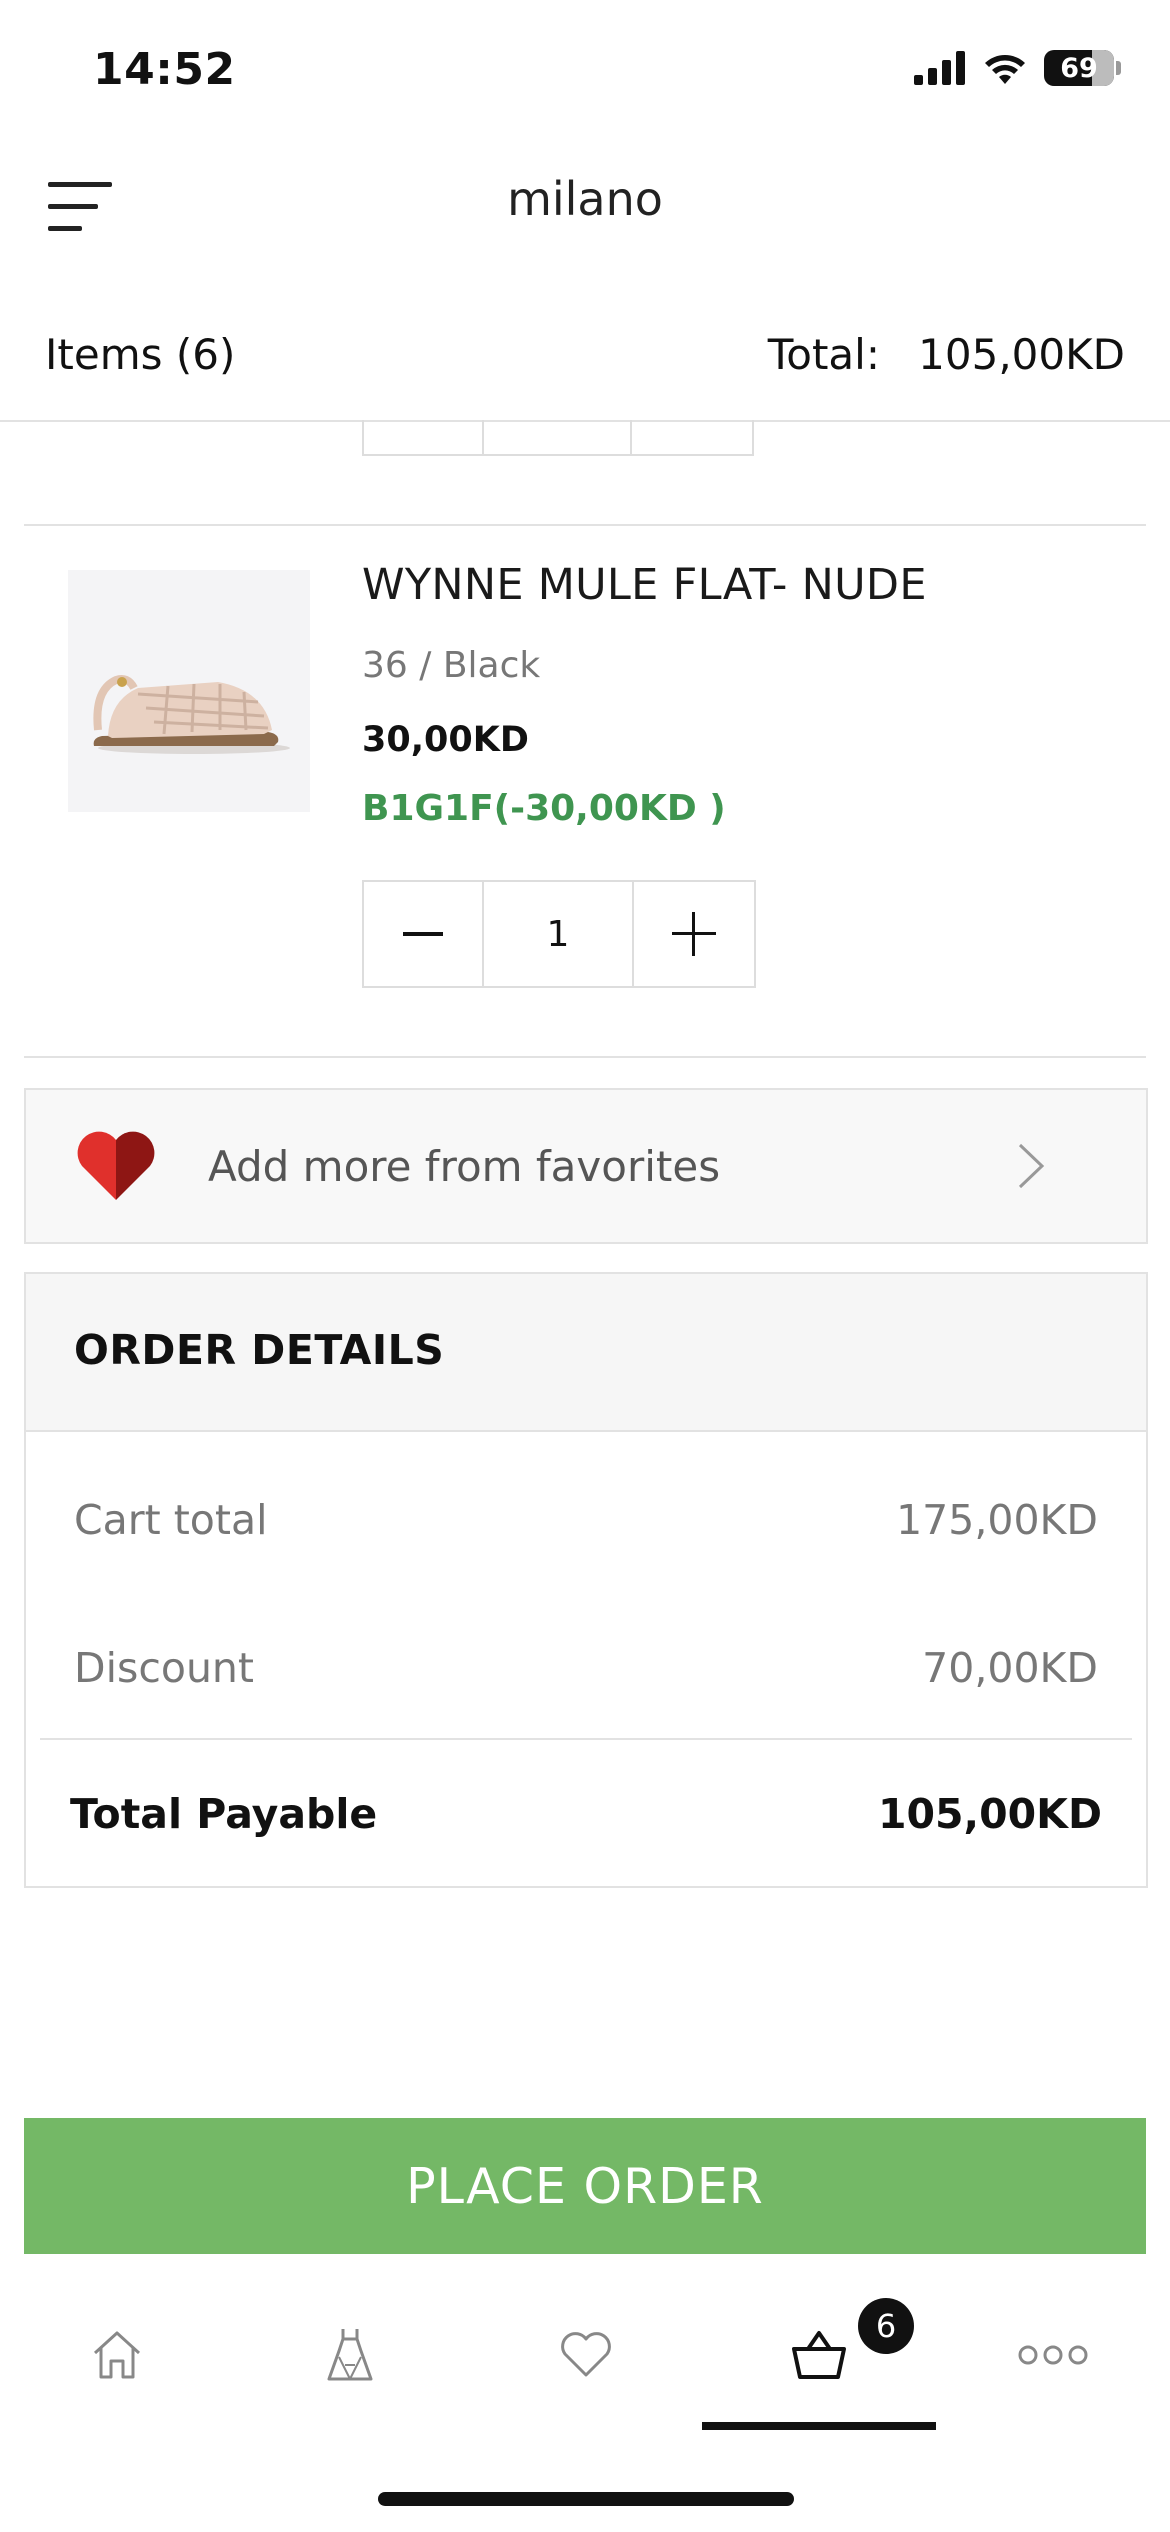 The image size is (1170, 2532). Describe the element at coordinates (1079, 68) in the screenshot. I see `battery-level: 69` at that location.